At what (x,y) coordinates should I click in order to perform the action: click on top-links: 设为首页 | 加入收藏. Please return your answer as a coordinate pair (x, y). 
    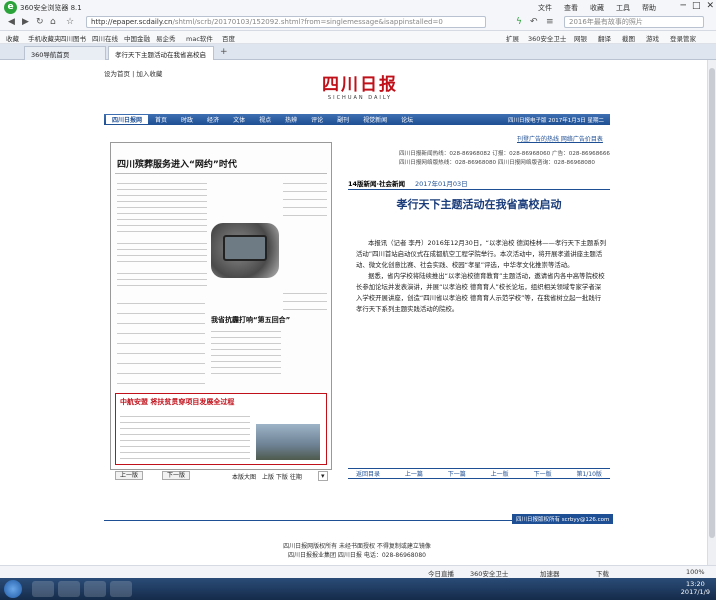
    Looking at the image, I should click on (133, 73).